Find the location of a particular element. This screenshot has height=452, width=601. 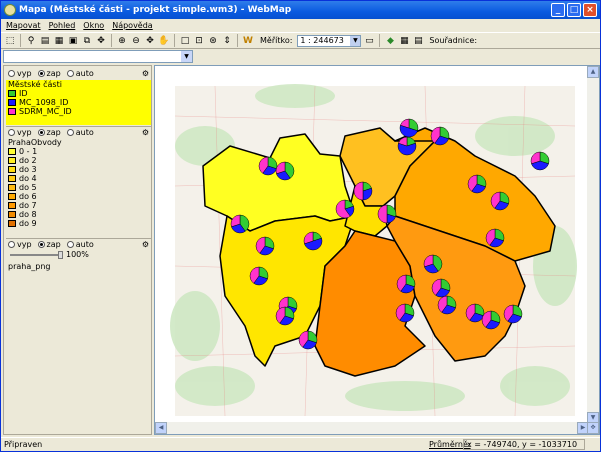

maximize-button: □ is located at coordinates (574, 10).